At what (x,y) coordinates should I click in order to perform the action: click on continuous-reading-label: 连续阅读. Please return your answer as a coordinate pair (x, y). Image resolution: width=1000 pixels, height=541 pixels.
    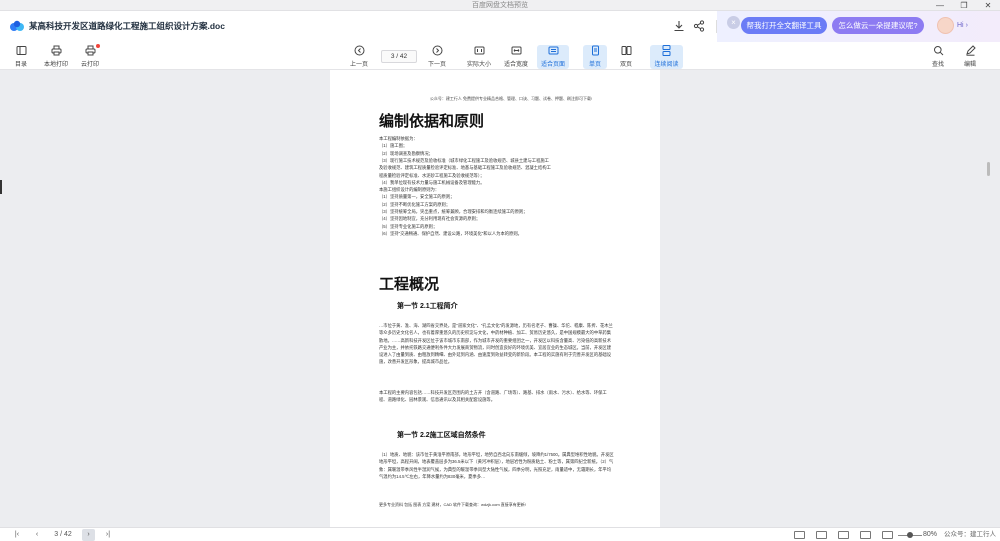
    Looking at the image, I should click on (666, 65).